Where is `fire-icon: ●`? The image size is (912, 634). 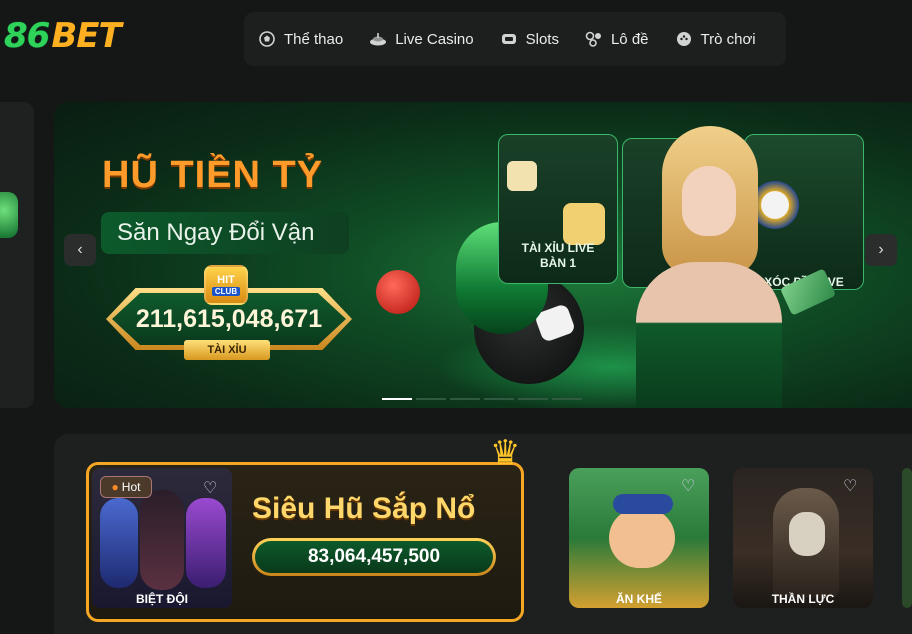 fire-icon: ● is located at coordinates (115, 487).